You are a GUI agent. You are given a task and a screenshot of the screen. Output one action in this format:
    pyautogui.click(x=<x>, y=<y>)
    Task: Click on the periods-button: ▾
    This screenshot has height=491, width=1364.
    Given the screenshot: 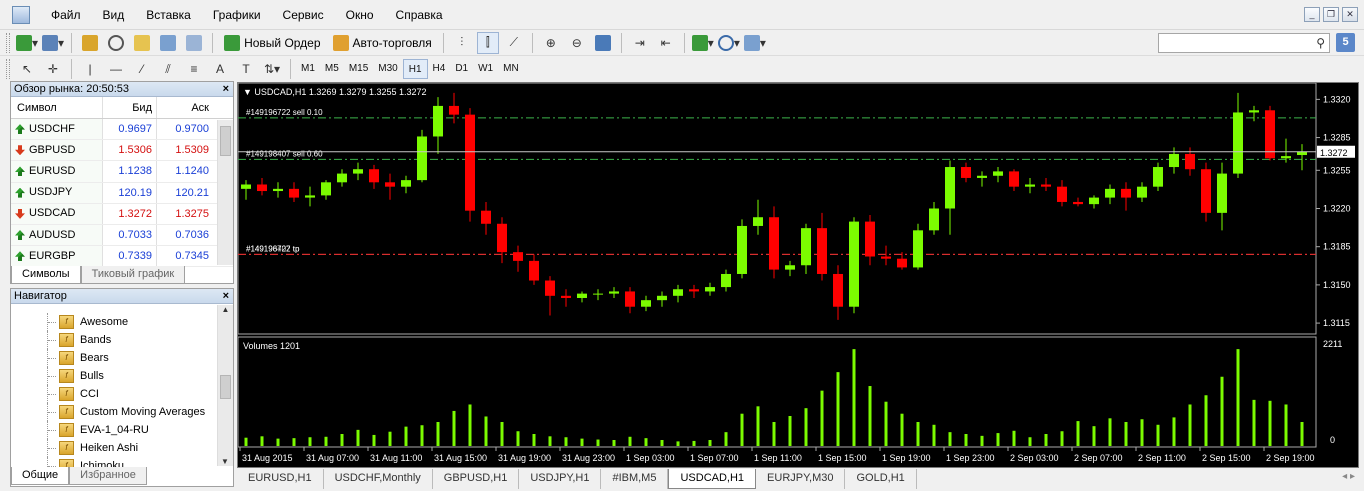 What is the action you would take?
    pyautogui.click(x=728, y=43)
    